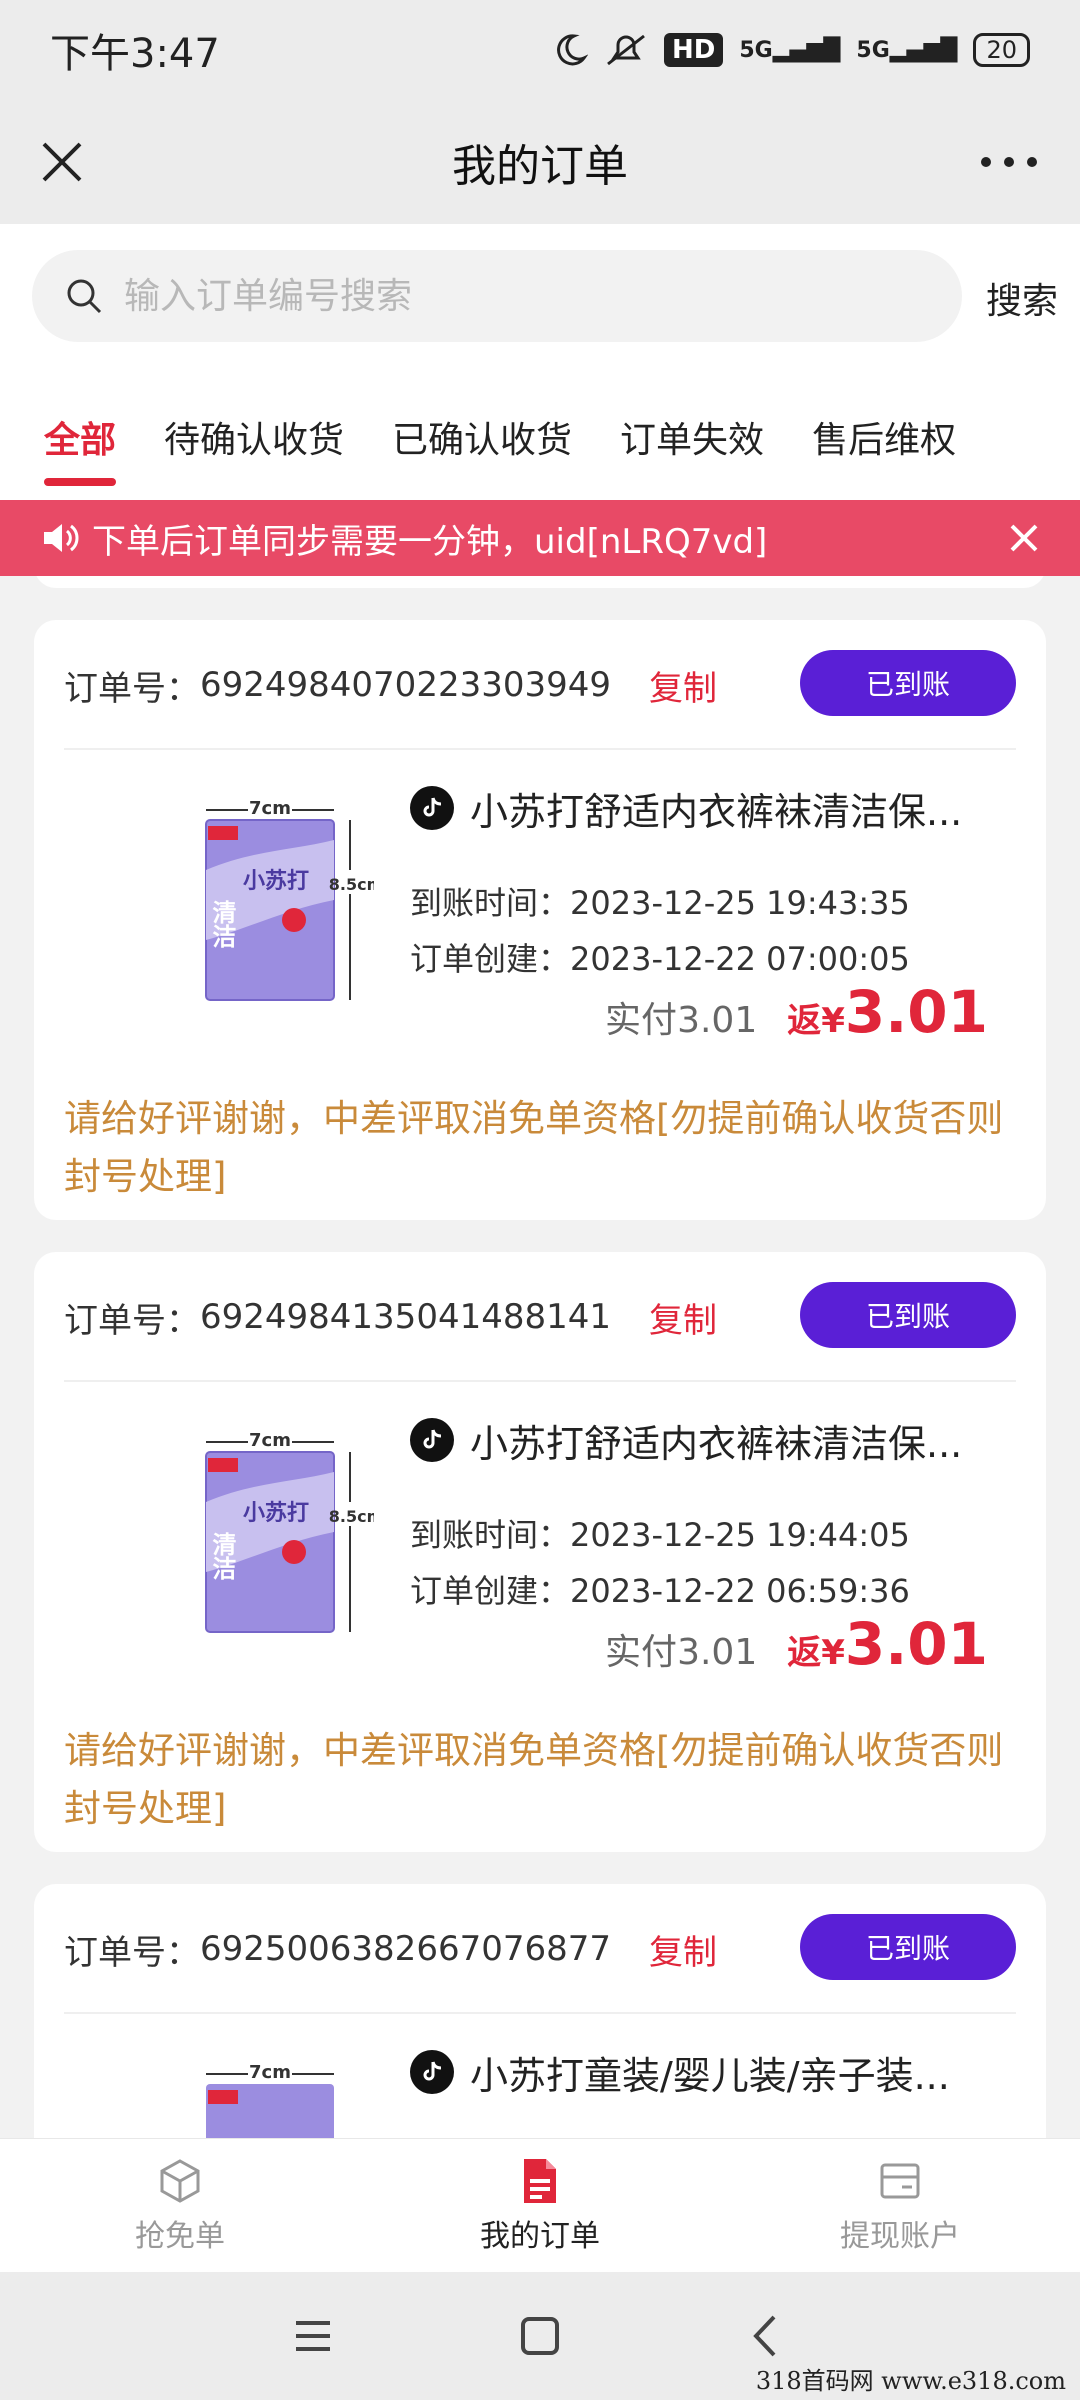 This screenshot has width=1080, height=2400. Describe the element at coordinates (1024, 538) in the screenshot. I see `notice-close-icon` at that location.